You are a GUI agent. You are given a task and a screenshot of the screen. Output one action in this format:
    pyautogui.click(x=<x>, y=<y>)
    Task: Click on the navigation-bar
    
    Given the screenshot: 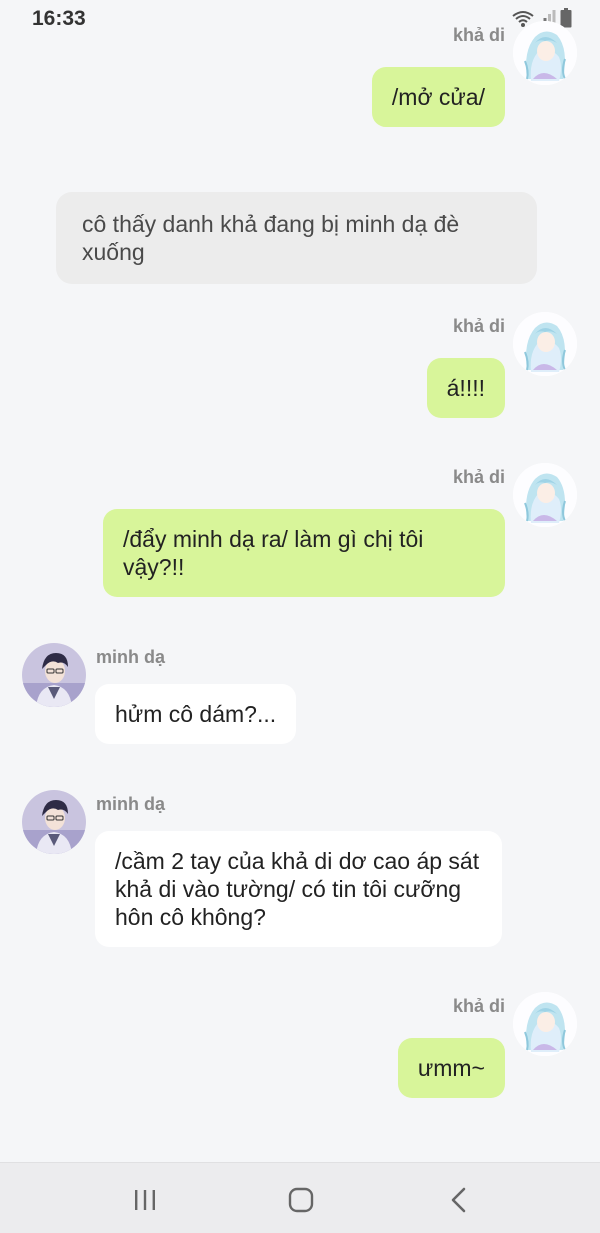 What is the action you would take?
    pyautogui.click(x=300, y=1197)
    